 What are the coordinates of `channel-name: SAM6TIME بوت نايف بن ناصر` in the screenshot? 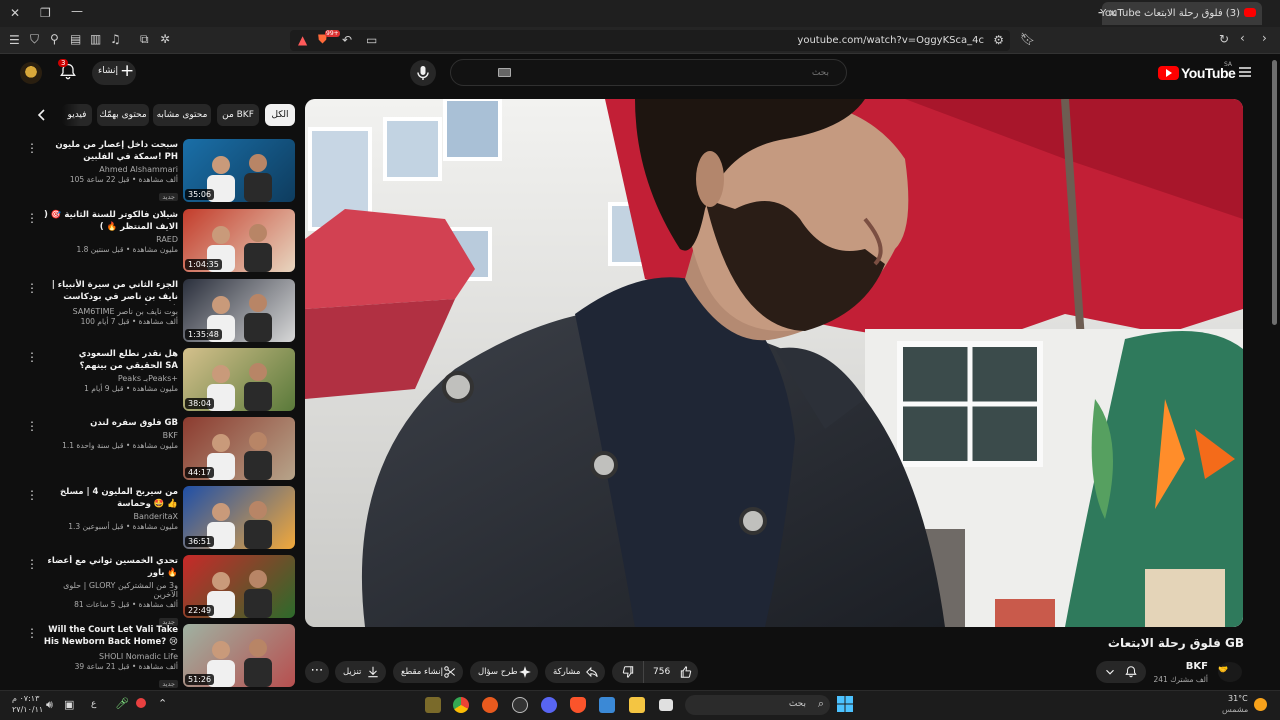 It's located at (110, 311).